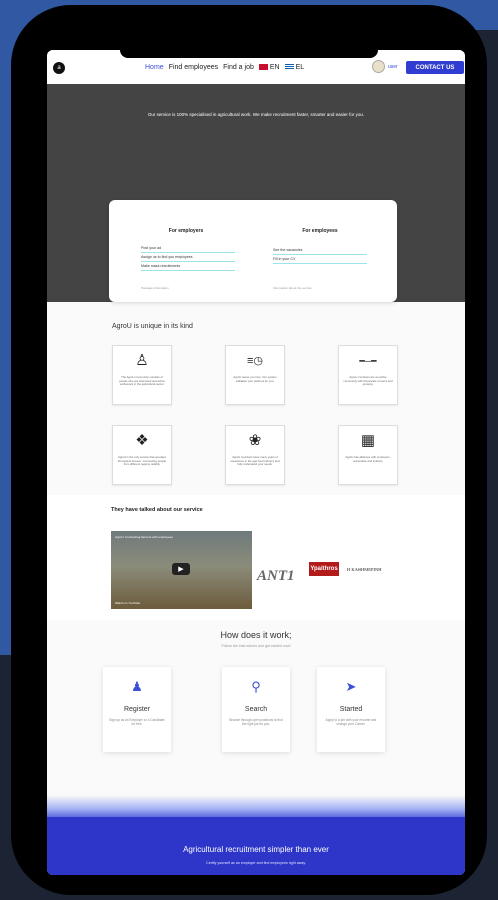 The image size is (498, 900). I want to click on employers-item-mass: Make mass recruitments, so click(188, 267).